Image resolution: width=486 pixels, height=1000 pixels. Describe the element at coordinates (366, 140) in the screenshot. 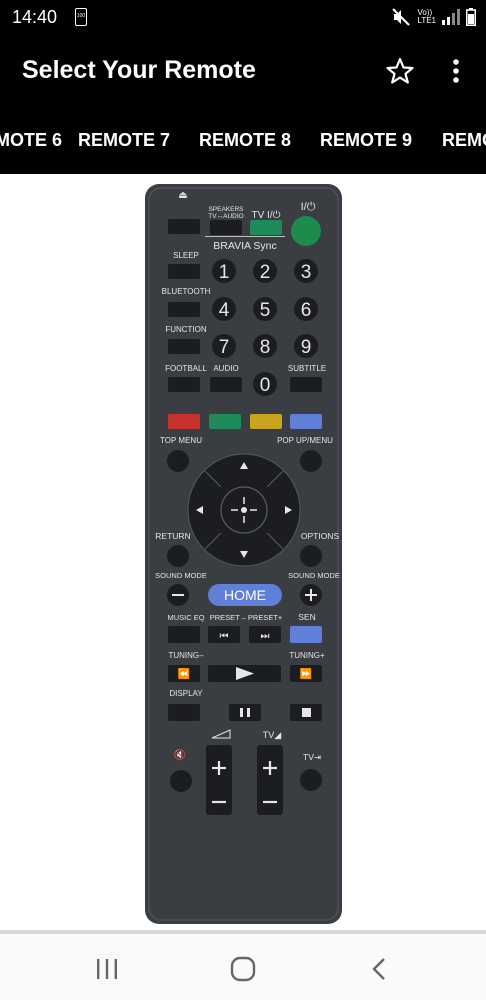

I see `tab-remote-9: REMOTE 9` at that location.